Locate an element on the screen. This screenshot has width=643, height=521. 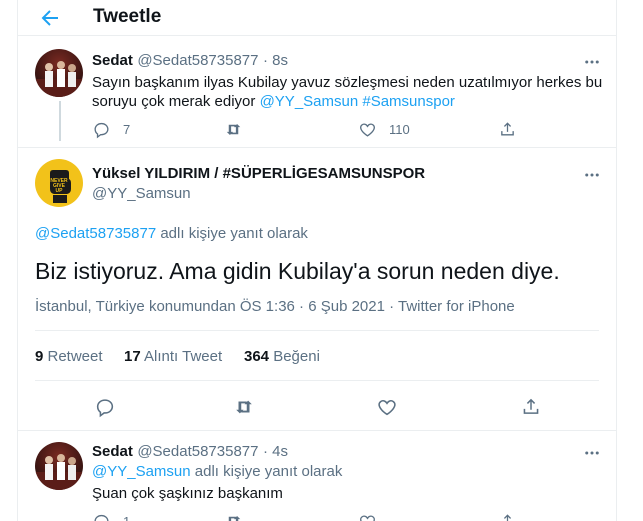
reply-to-link: @YY_Samsun is located at coordinates (141, 471).